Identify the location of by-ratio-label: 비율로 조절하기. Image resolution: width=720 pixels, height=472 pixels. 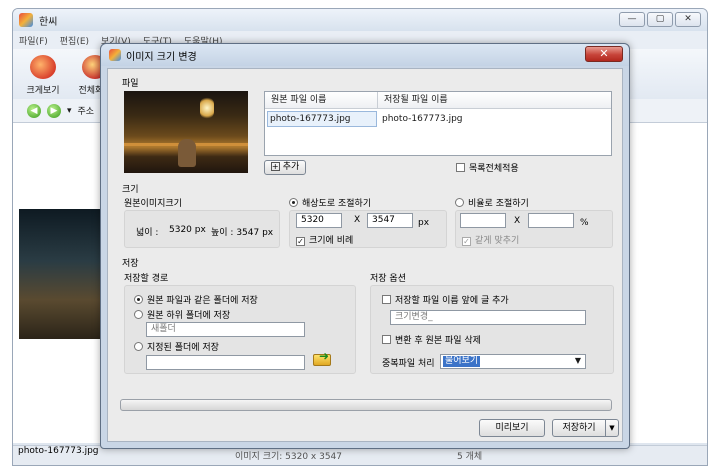
(498, 204).